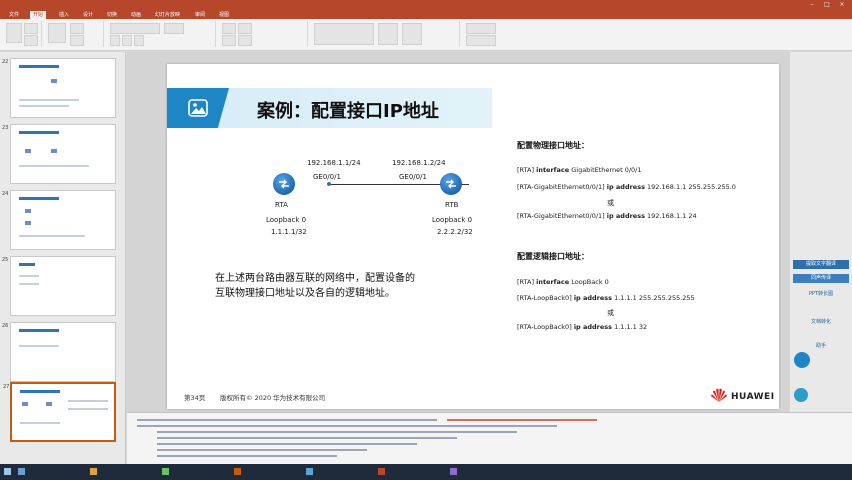 This screenshot has height=480, width=852. I want to click on layout-button, so click(77, 28).